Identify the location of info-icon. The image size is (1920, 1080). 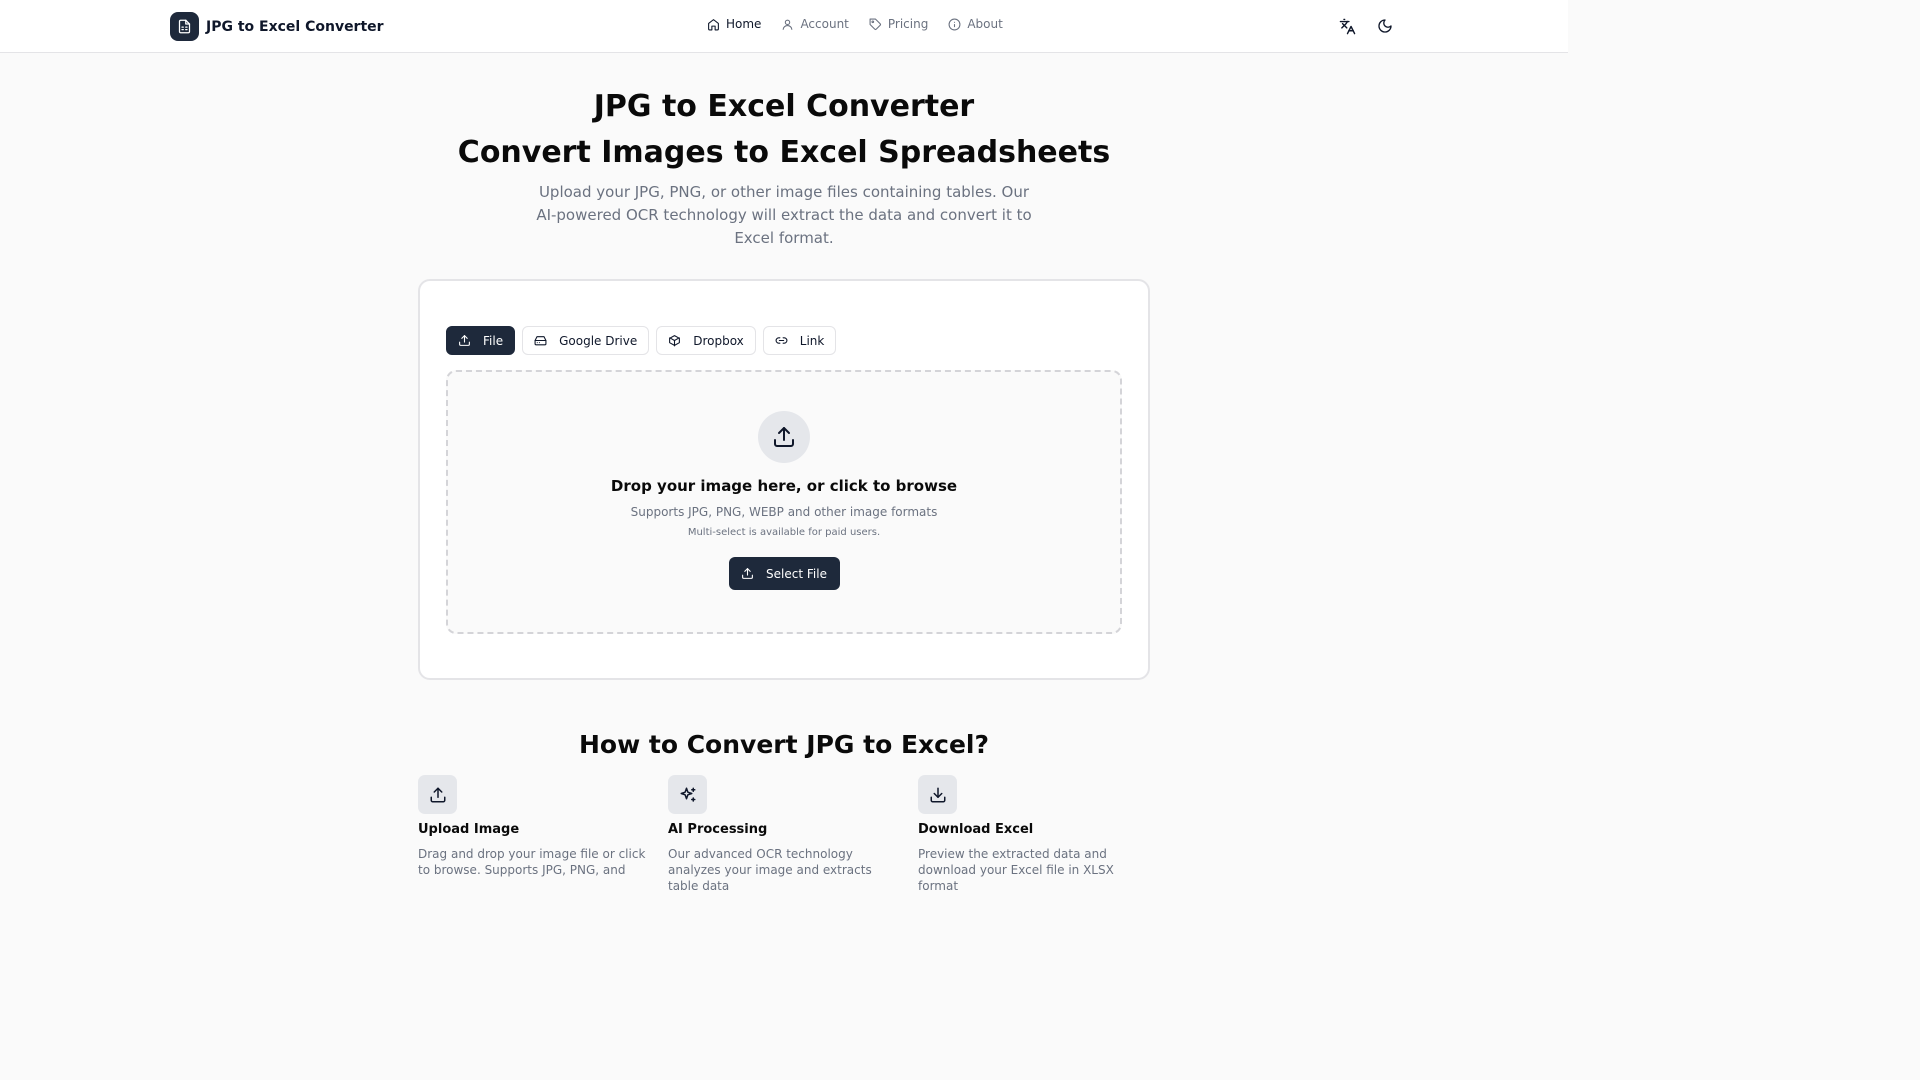
(954, 24).